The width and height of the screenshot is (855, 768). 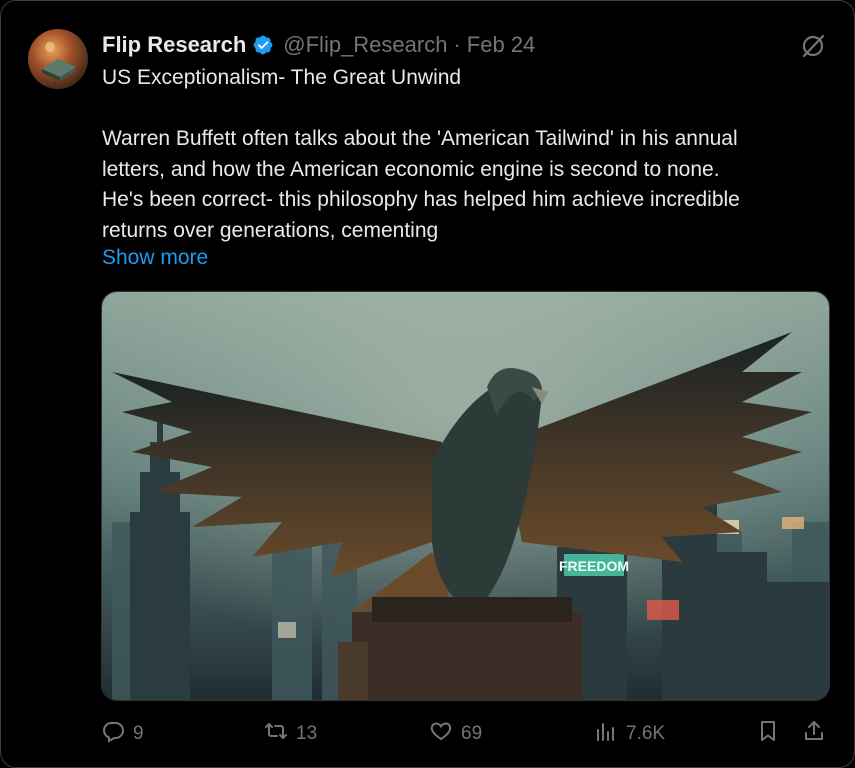 I want to click on tweet-title: US Exceptionalism- The Great Unwind, so click(x=282, y=77).